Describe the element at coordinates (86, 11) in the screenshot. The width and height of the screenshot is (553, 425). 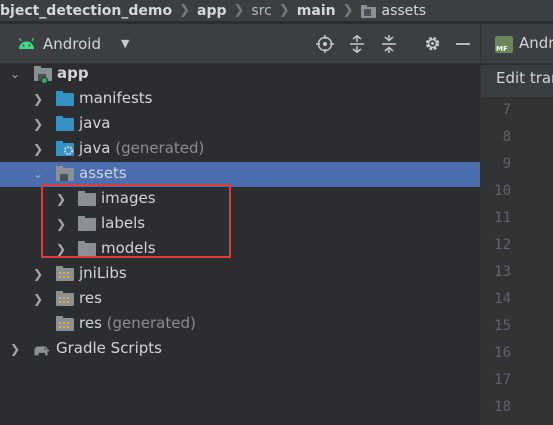
I see `breadcrumb-project: bject_detection_demo` at that location.